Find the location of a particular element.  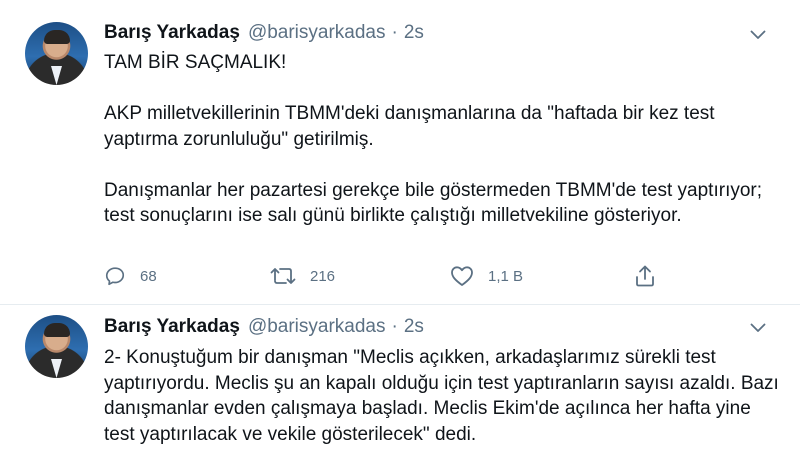

retweet-icon is located at coordinates (283, 276).